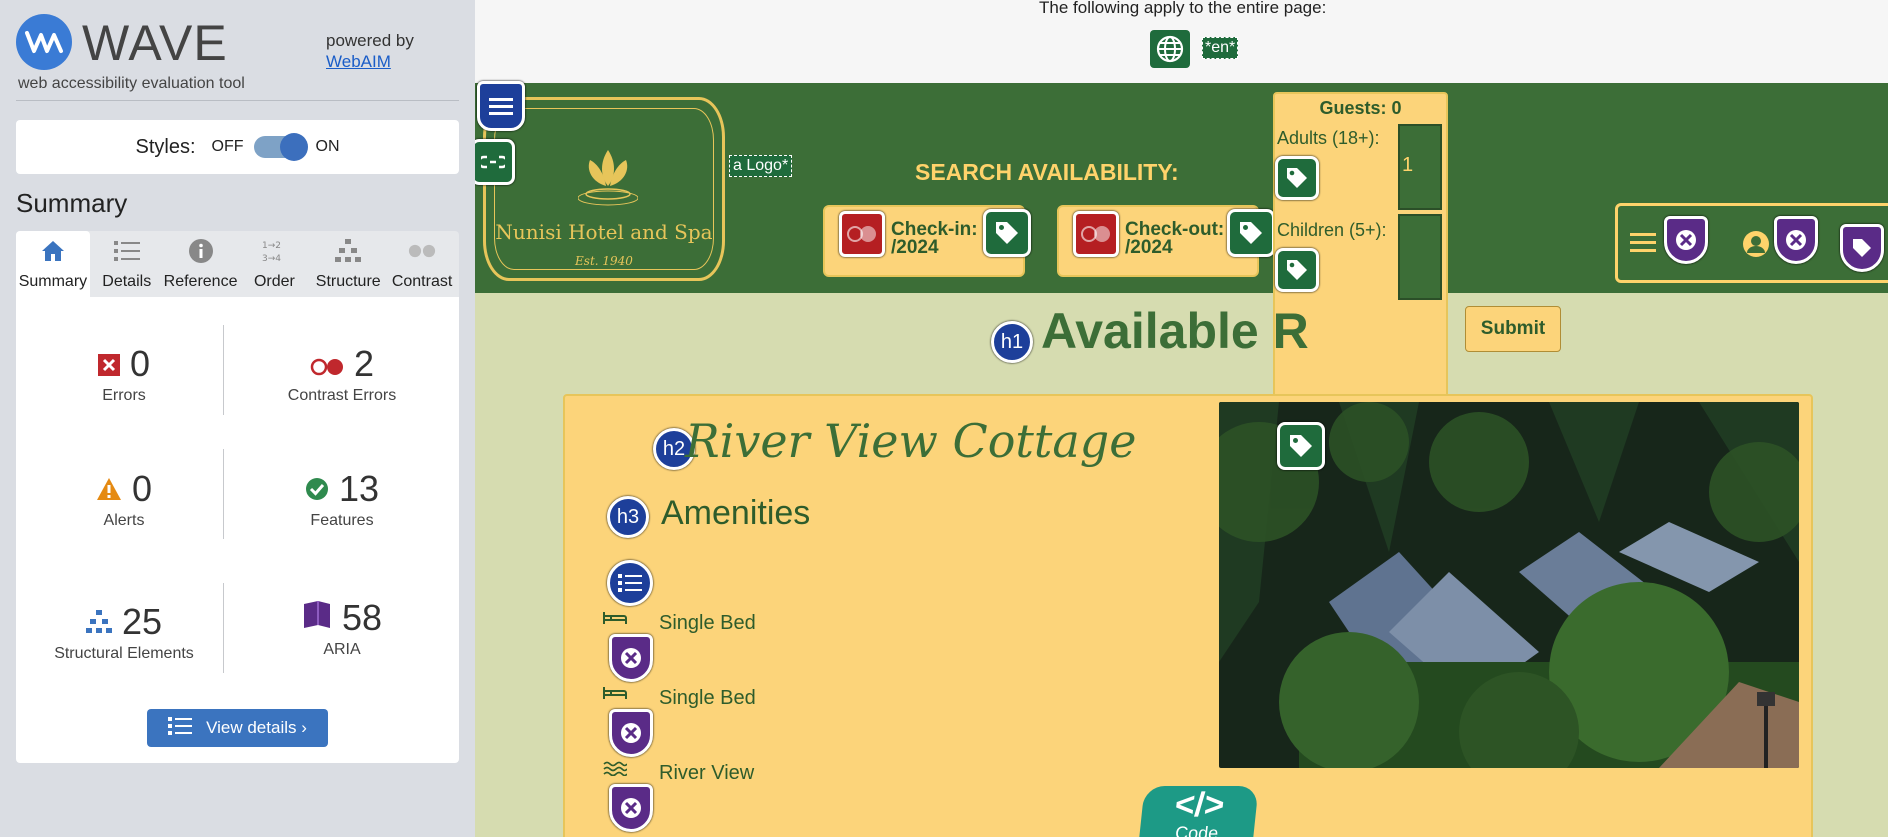  I want to click on powered-by-text: powered by, so click(370, 40).